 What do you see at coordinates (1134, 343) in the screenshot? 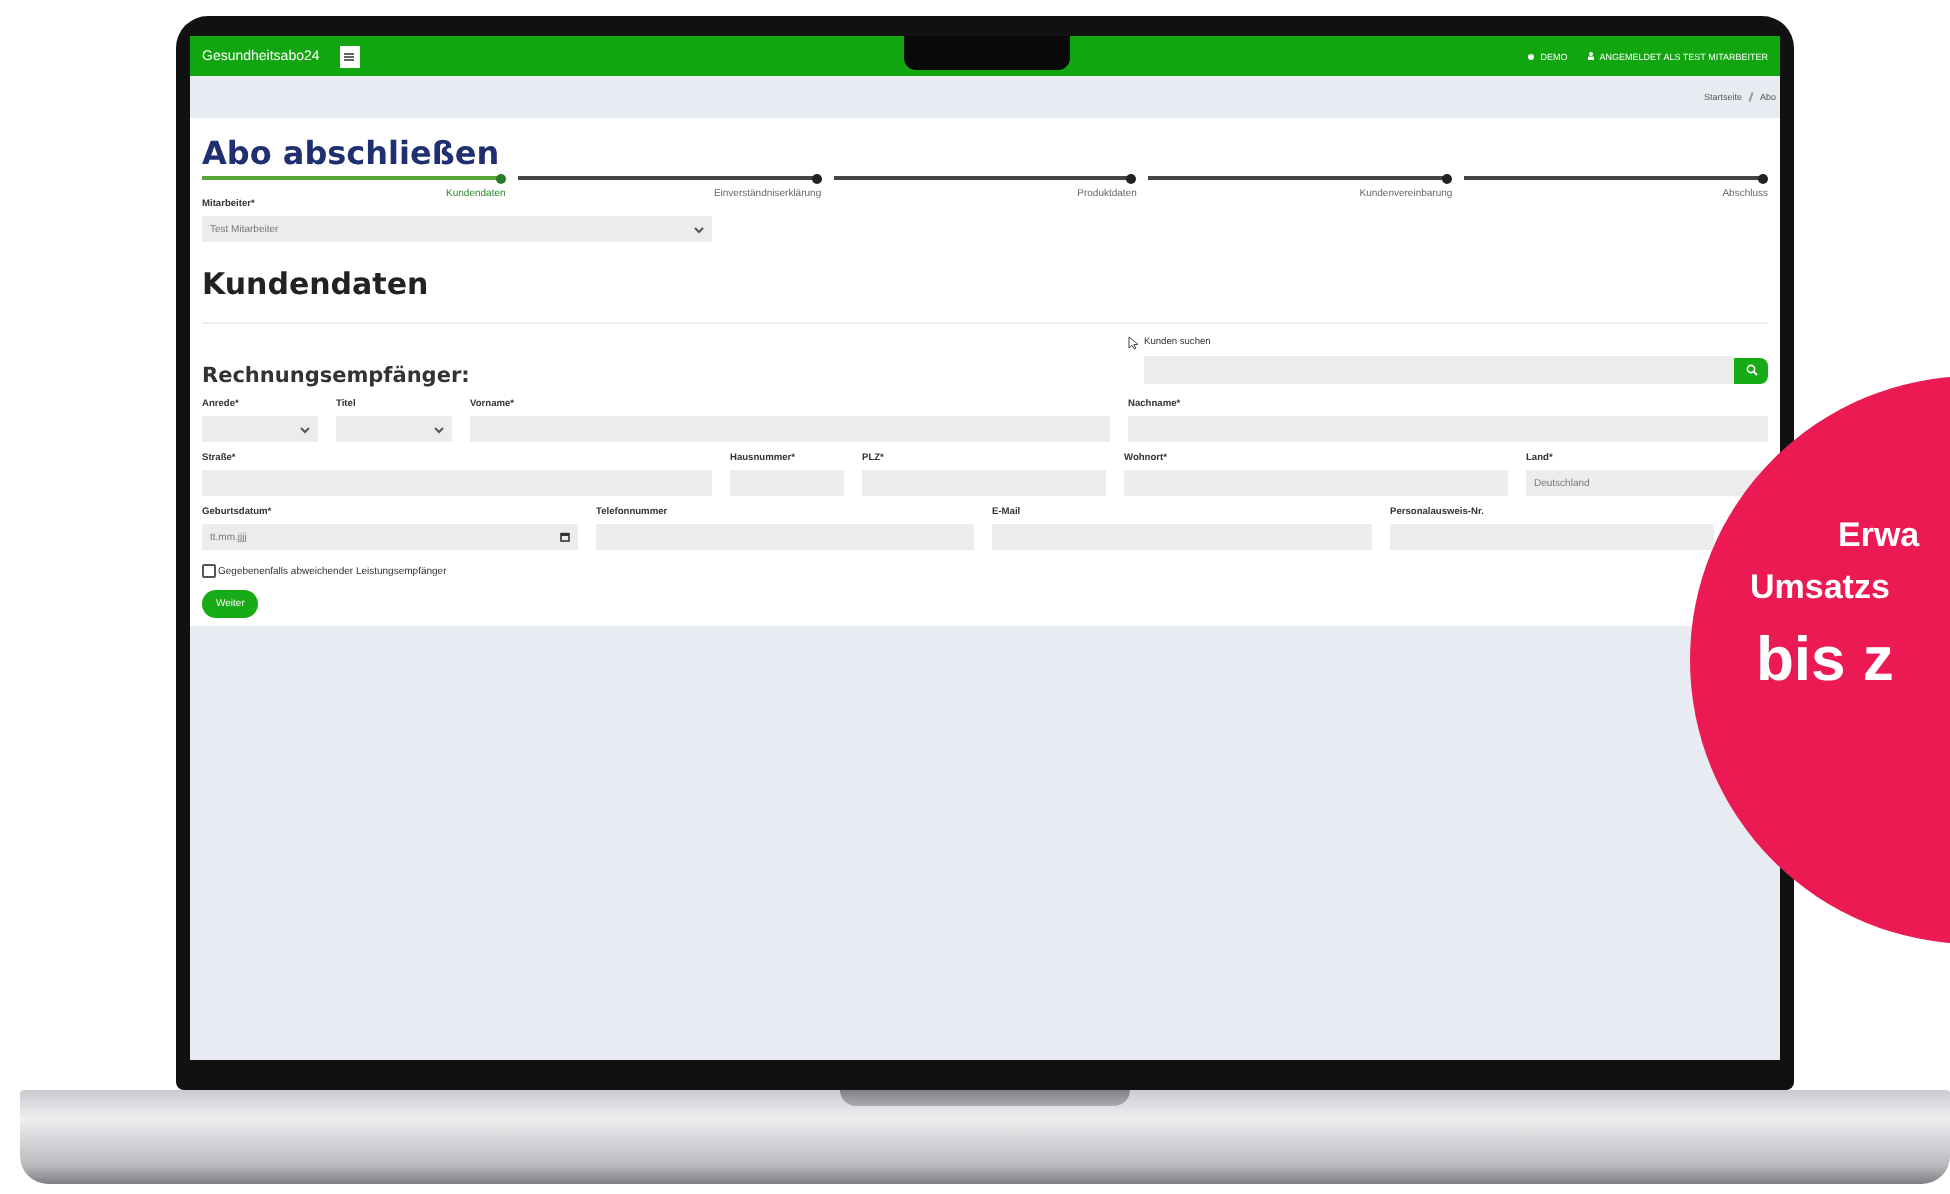
I see `cursor-icon` at bounding box center [1134, 343].